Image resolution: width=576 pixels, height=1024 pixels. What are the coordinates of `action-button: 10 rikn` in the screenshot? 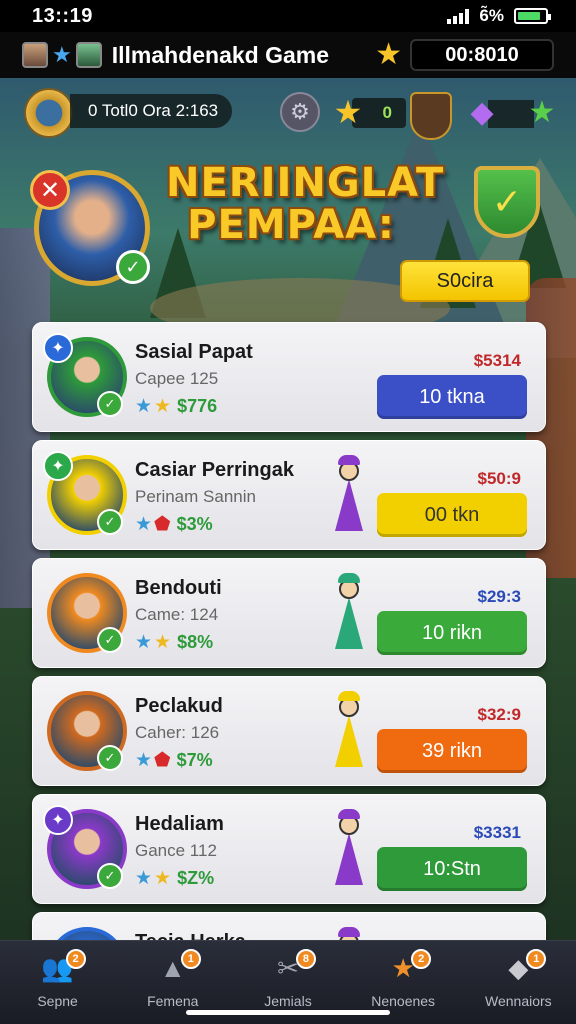 It's located at (452, 633).